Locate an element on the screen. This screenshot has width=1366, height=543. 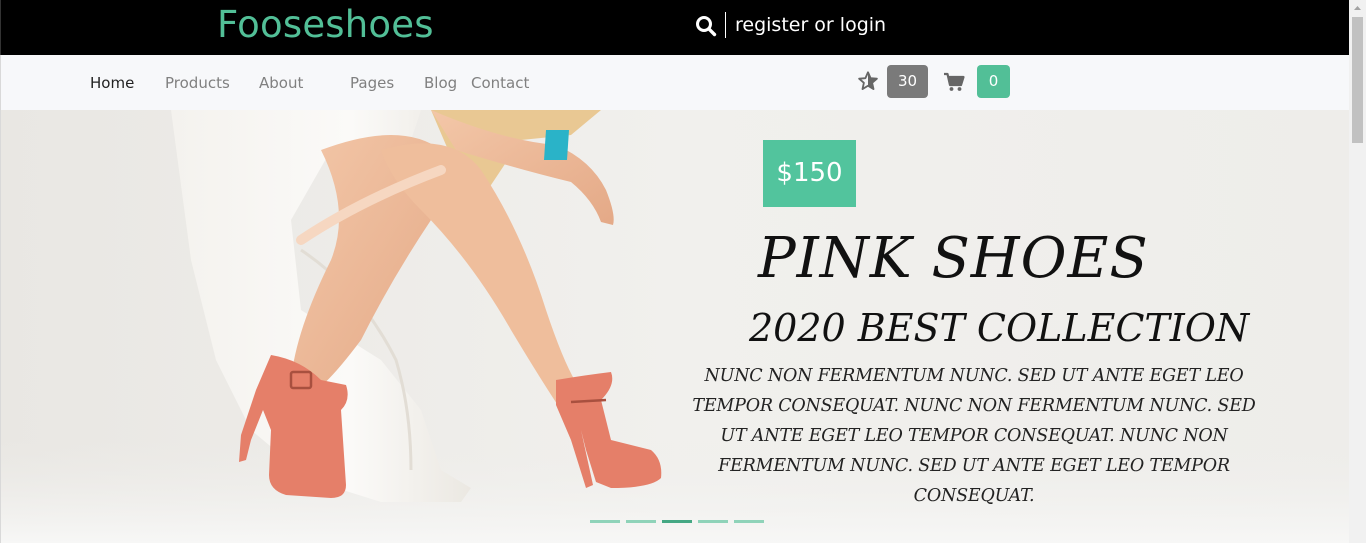
nav-item-home: Home is located at coordinates (112, 83).